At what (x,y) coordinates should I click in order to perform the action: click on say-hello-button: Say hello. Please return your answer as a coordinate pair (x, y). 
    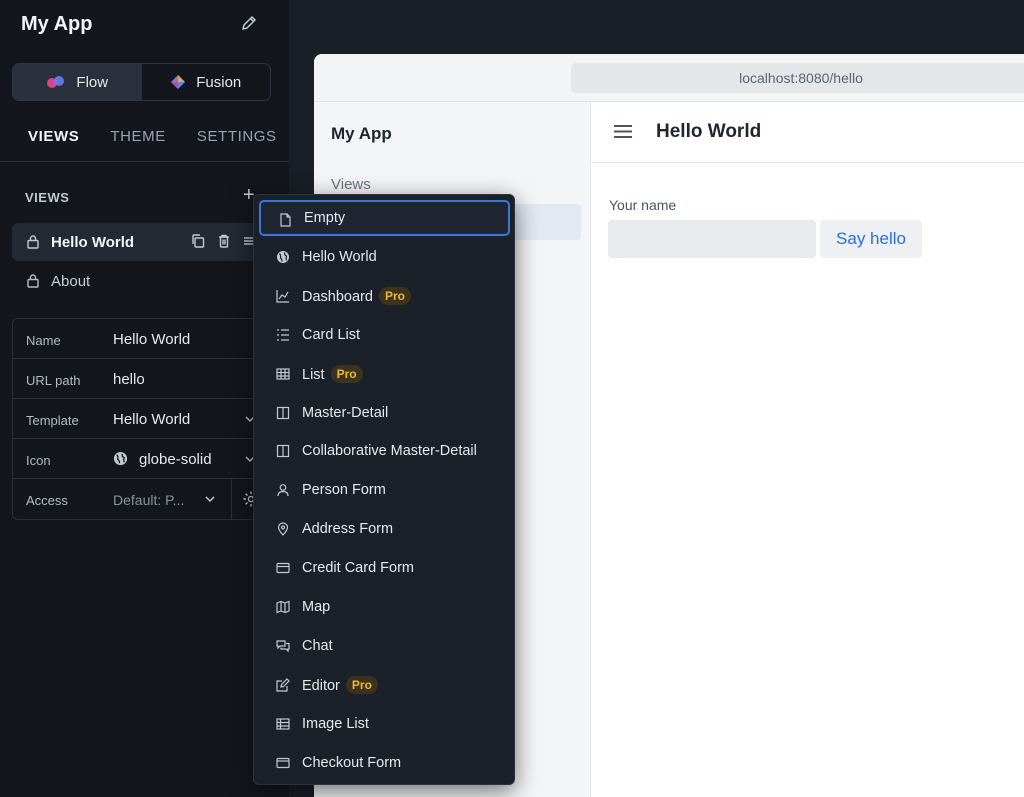
    Looking at the image, I should click on (871, 239).